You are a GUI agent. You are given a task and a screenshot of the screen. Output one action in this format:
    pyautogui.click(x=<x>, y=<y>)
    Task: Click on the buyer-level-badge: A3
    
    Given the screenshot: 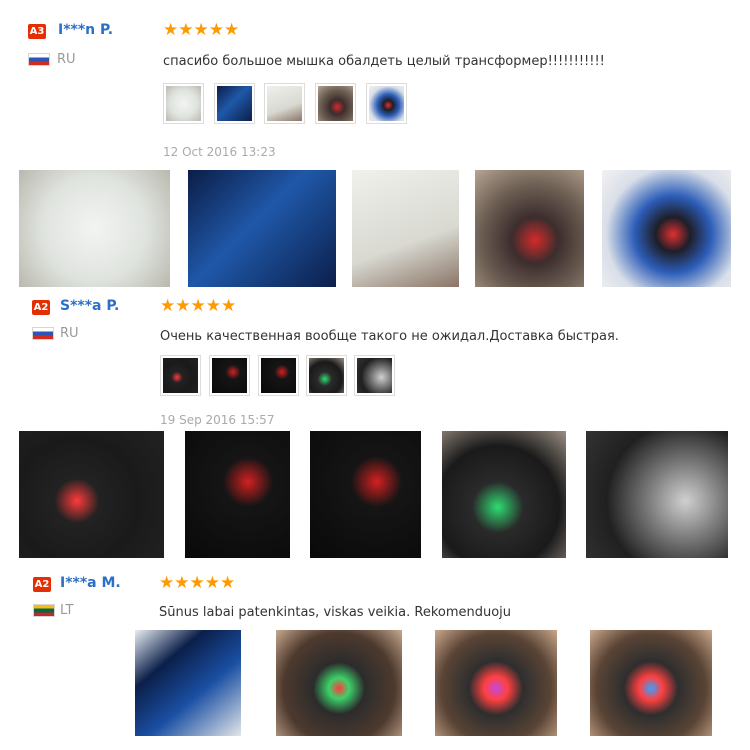 What is the action you would take?
    pyautogui.click(x=37, y=31)
    